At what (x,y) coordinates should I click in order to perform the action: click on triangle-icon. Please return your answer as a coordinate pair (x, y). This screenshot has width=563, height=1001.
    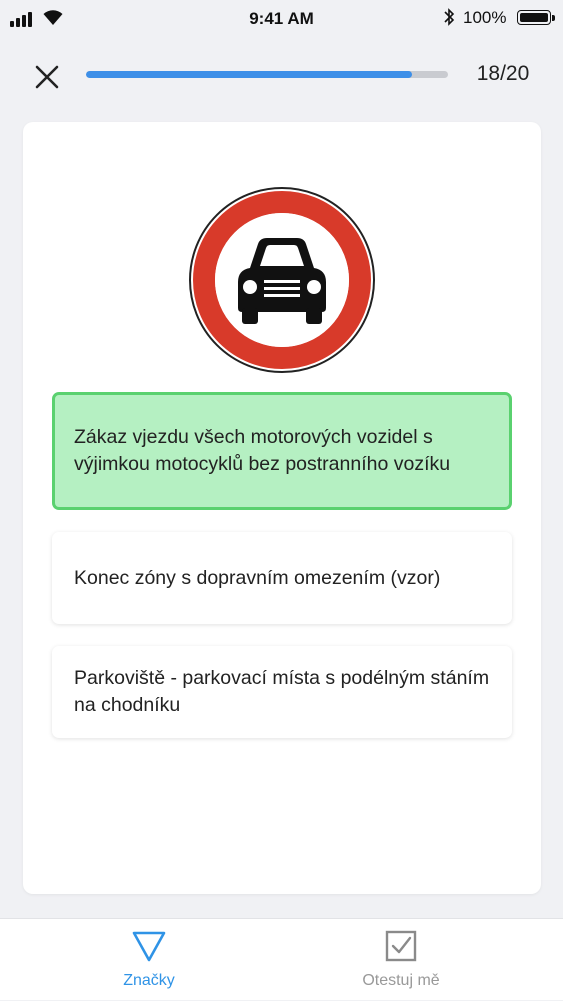
    Looking at the image, I should click on (149, 946).